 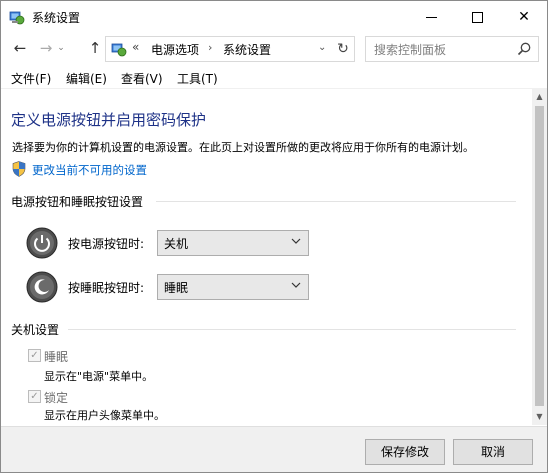 What do you see at coordinates (210, 47) in the screenshot?
I see `breadcrumb-arrow: ›` at bounding box center [210, 47].